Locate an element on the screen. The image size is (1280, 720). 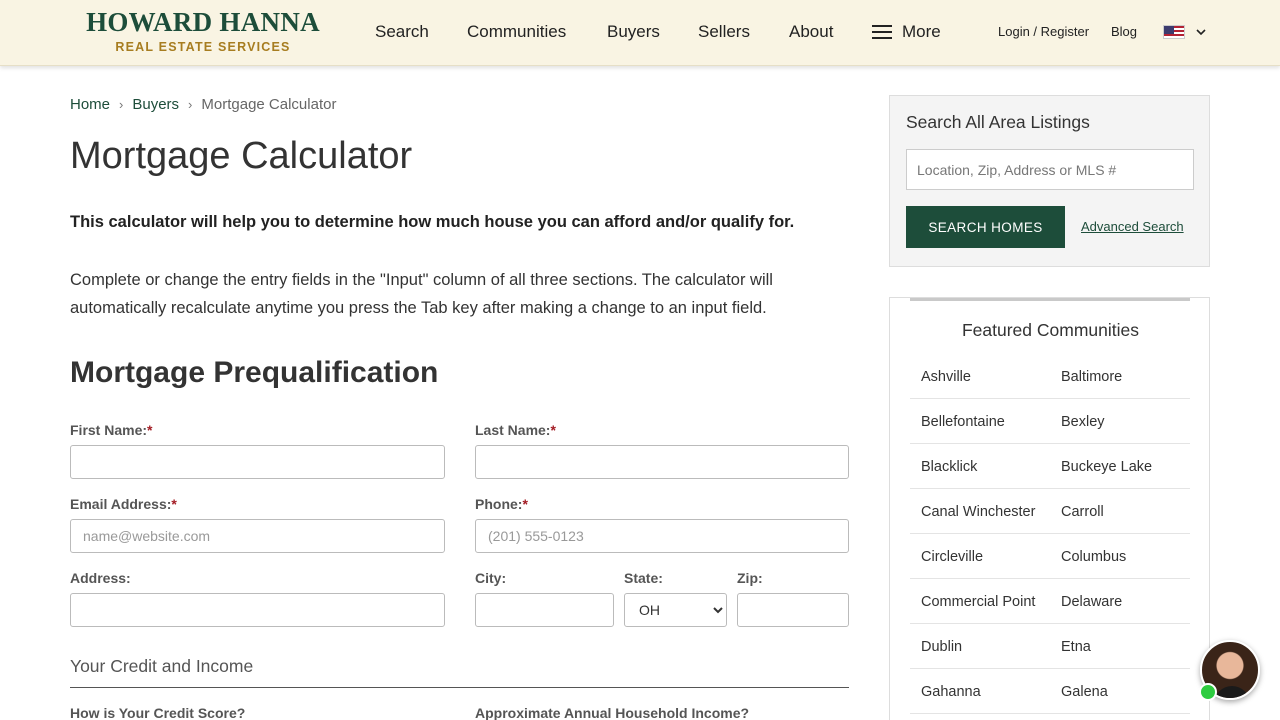
us-flag-icon is located at coordinates (1174, 32).